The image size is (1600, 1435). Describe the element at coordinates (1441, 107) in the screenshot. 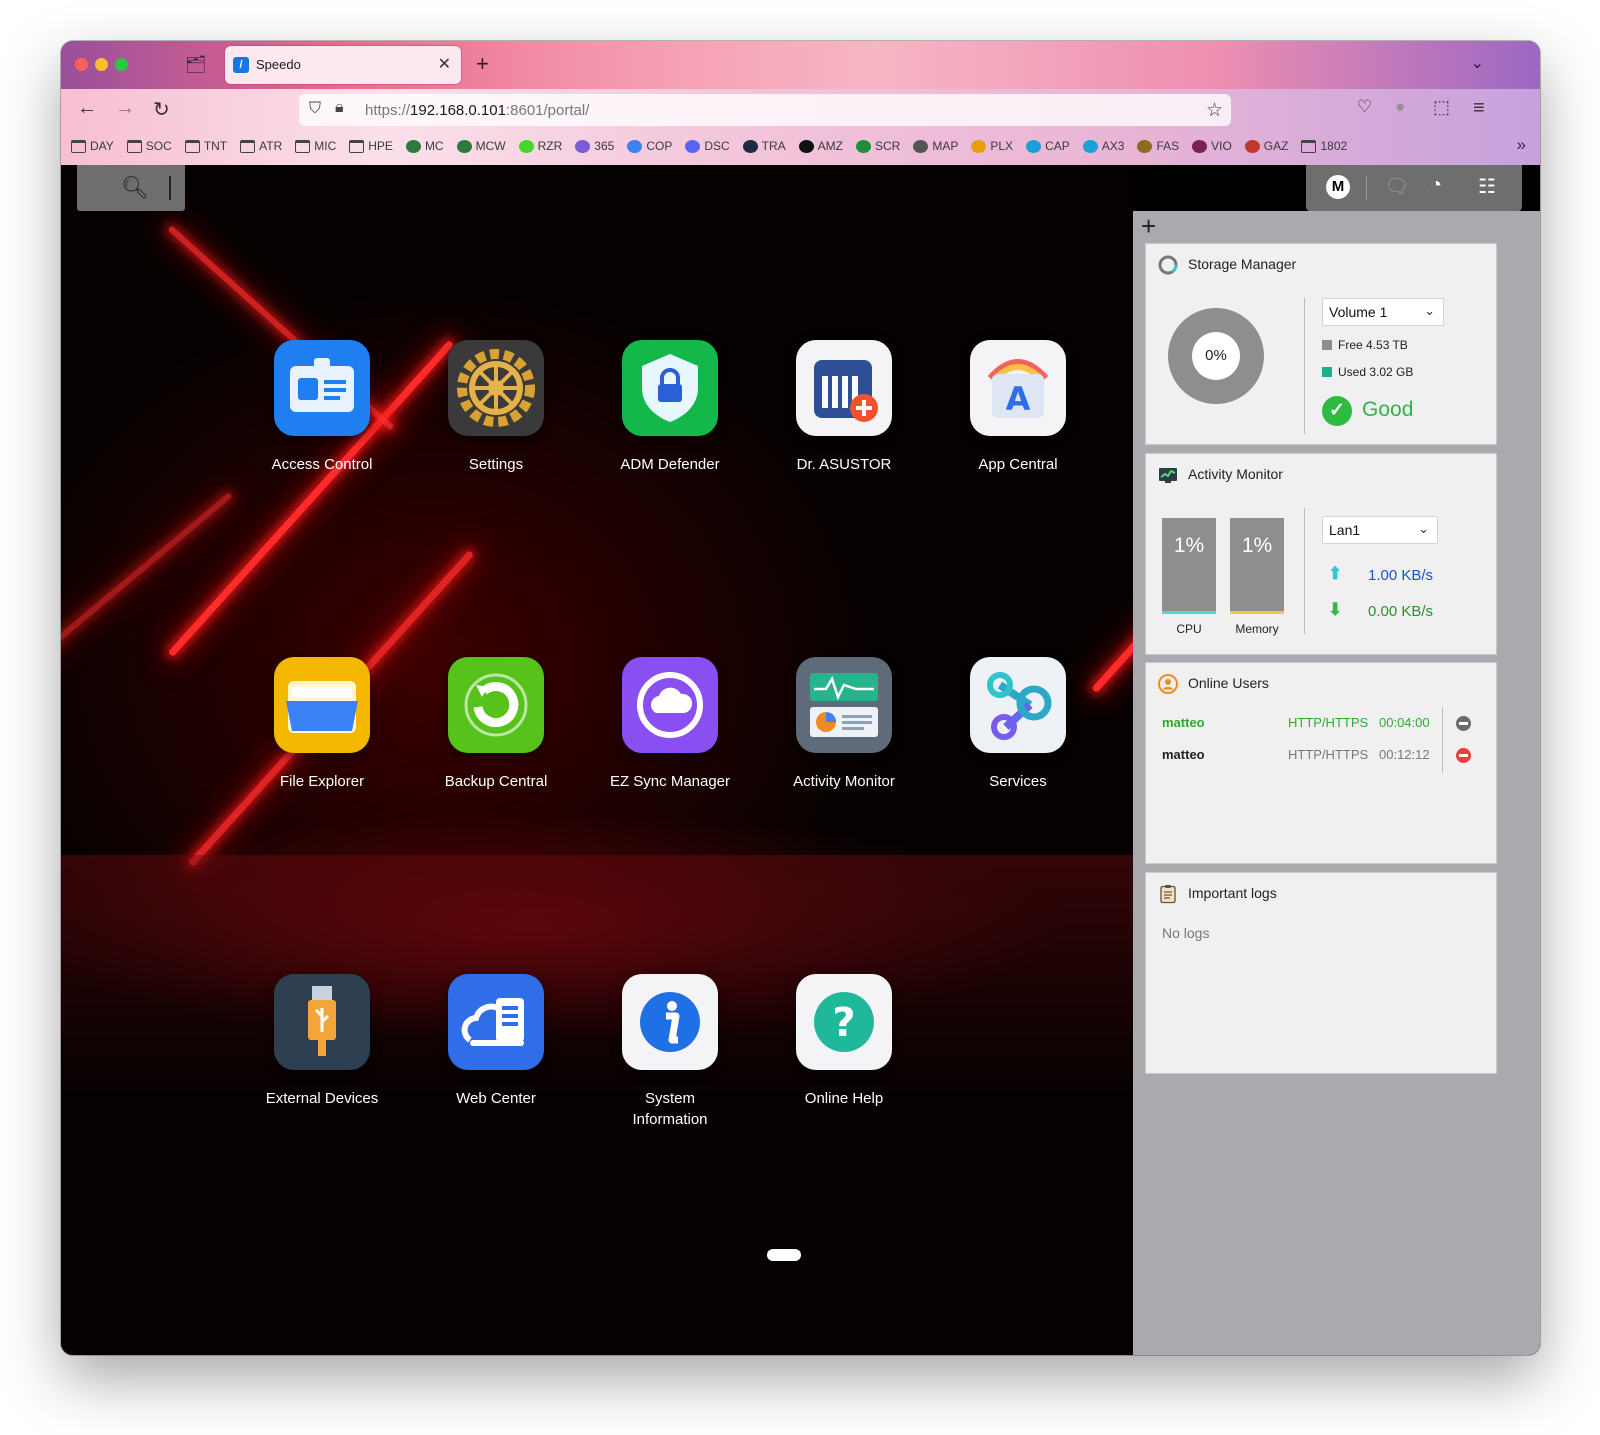

I see `extensions-puzzle-icon: ⬚` at that location.